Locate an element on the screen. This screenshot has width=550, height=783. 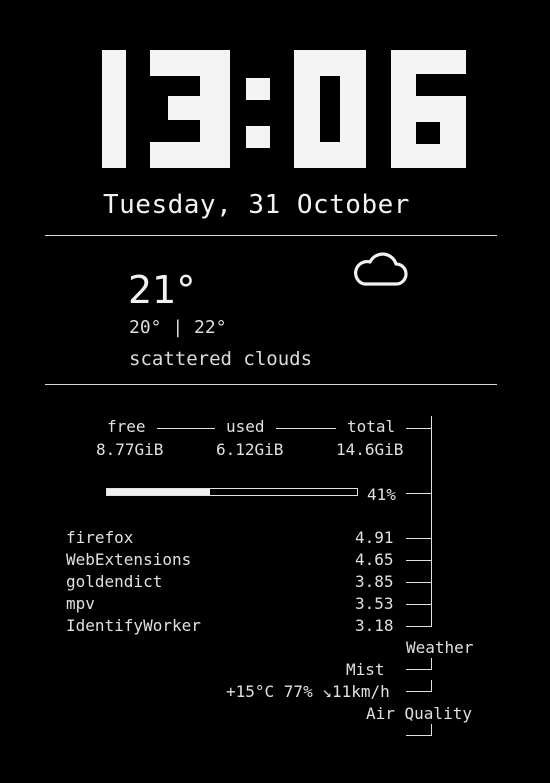
memory-free-value: 8.77GiB is located at coordinates (130, 449).